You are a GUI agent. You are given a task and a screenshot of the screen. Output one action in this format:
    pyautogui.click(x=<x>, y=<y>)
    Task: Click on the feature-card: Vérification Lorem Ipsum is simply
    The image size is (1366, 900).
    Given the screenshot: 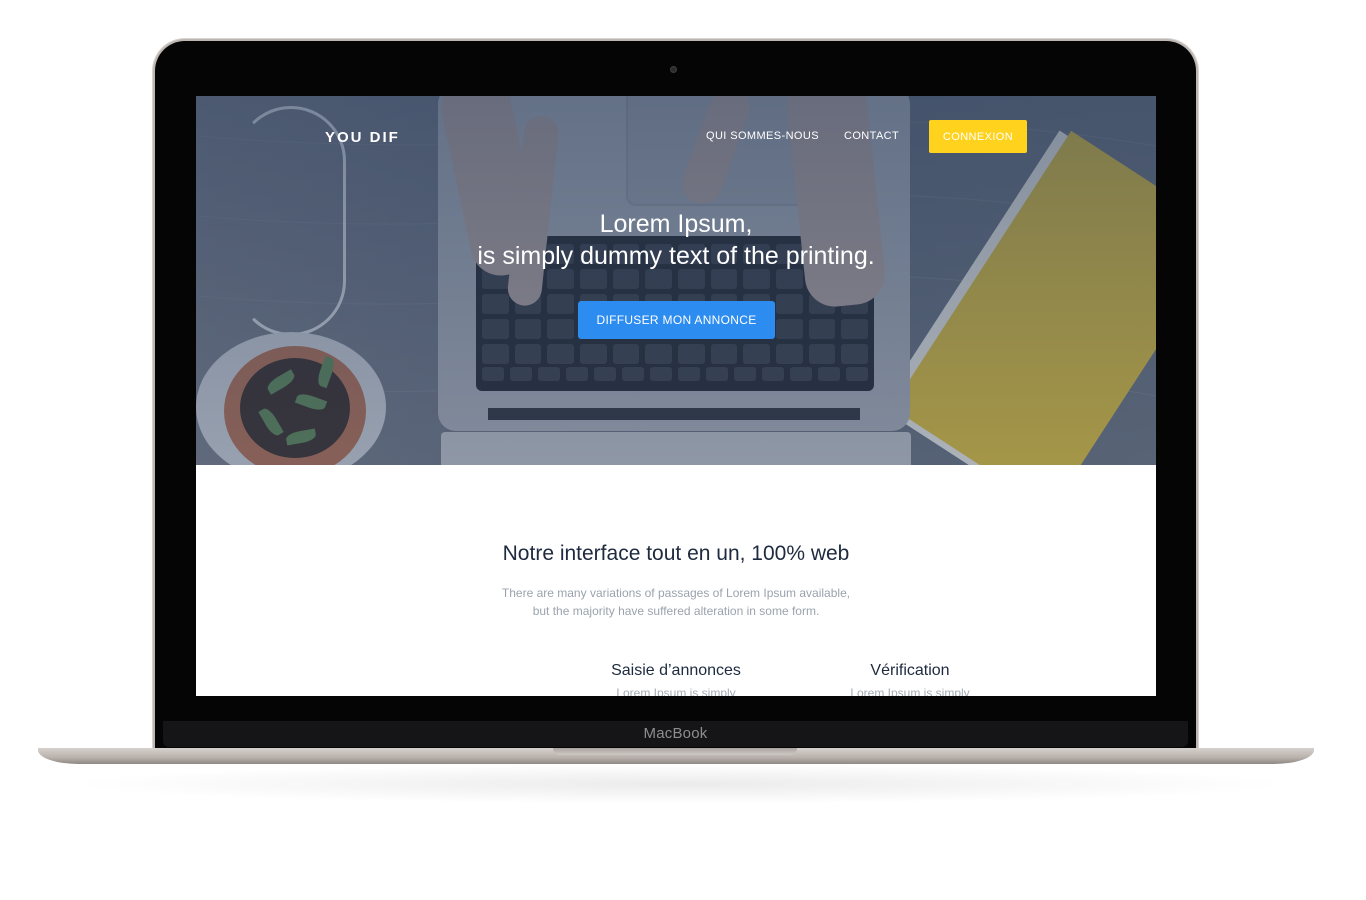 What is the action you would take?
    pyautogui.click(x=910, y=679)
    